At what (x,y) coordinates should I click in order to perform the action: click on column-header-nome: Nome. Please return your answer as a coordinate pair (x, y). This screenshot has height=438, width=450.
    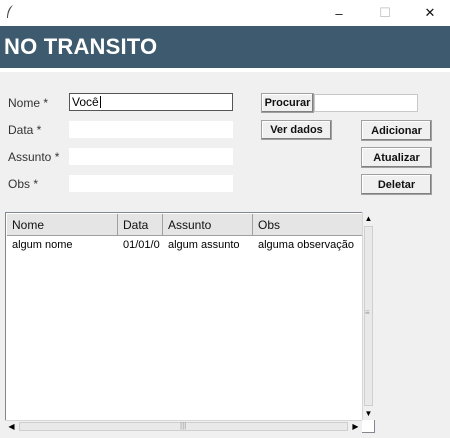
    Looking at the image, I should click on (62, 225).